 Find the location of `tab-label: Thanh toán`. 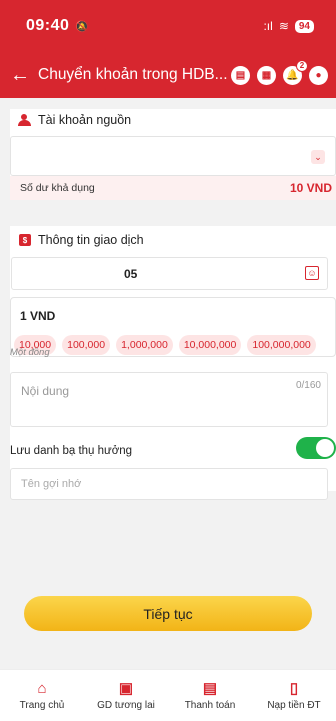

tab-label: Thanh toán is located at coordinates (210, 705).